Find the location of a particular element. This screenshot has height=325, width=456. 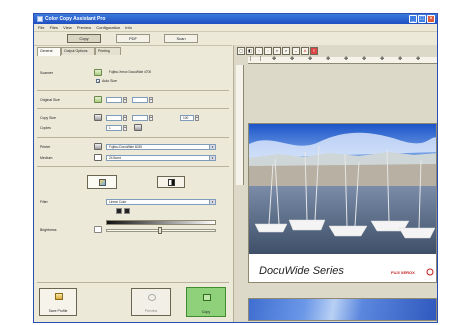

copy-percent-spinner: ▴ is located at coordinates (197, 118).